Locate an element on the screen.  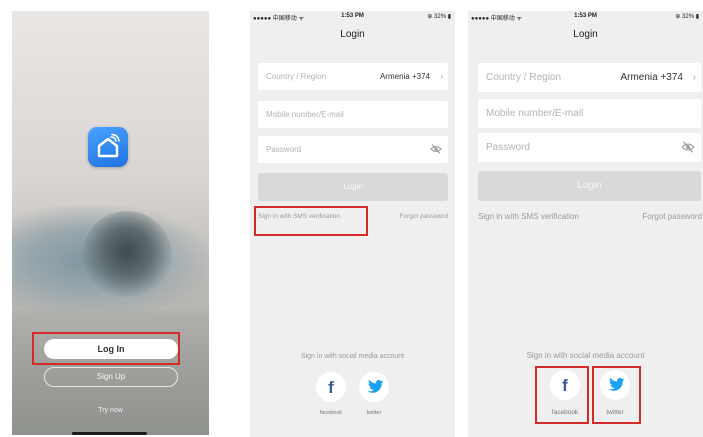
highlight-box-sms-verification is located at coordinates (311, 221).